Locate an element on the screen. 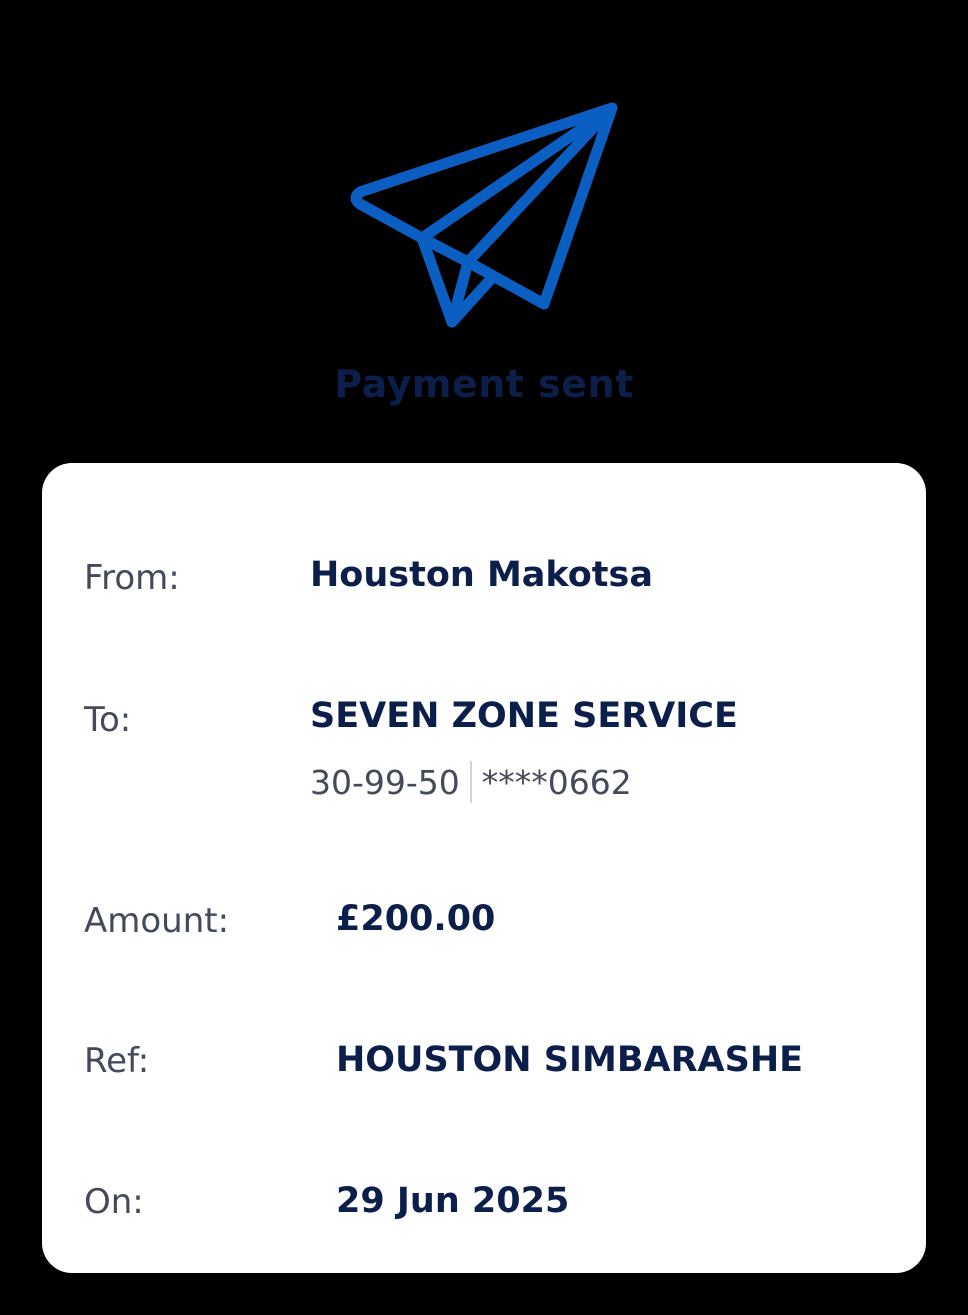 The width and height of the screenshot is (968, 1315). sort-code: 30-99-50 is located at coordinates (385, 782).